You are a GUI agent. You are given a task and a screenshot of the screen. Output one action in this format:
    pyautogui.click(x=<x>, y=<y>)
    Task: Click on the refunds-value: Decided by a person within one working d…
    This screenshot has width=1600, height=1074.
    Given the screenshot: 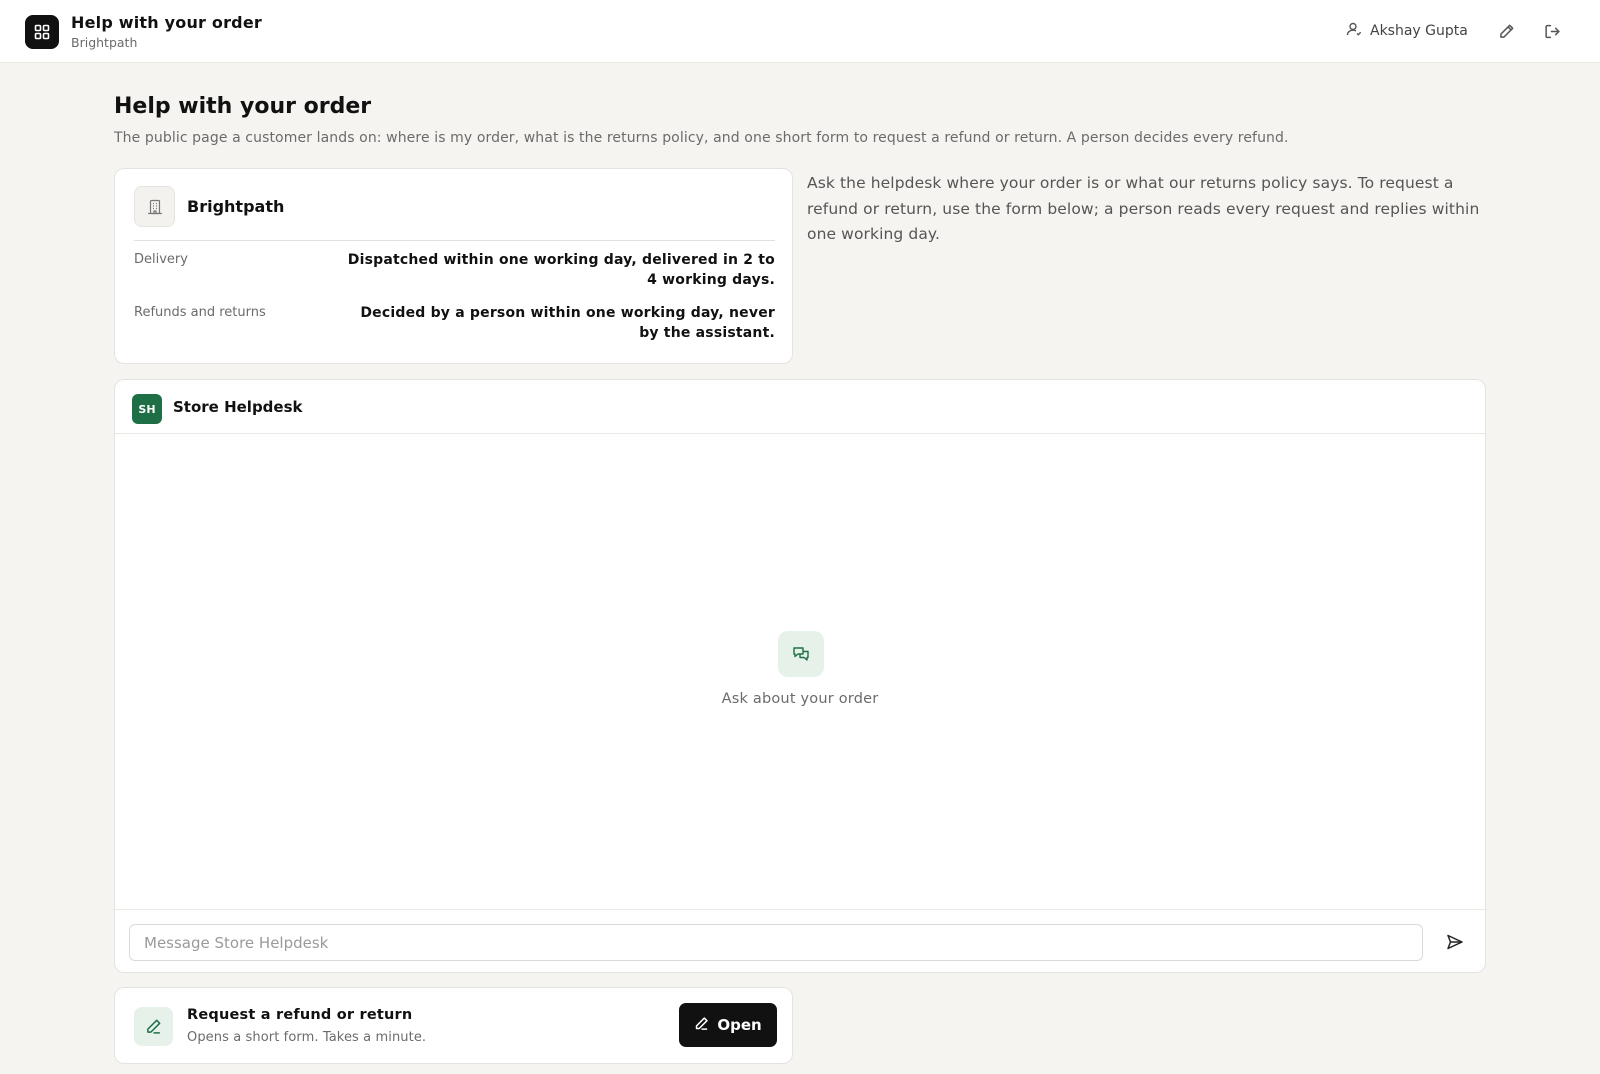 What is the action you would take?
    pyautogui.click(x=567, y=323)
    